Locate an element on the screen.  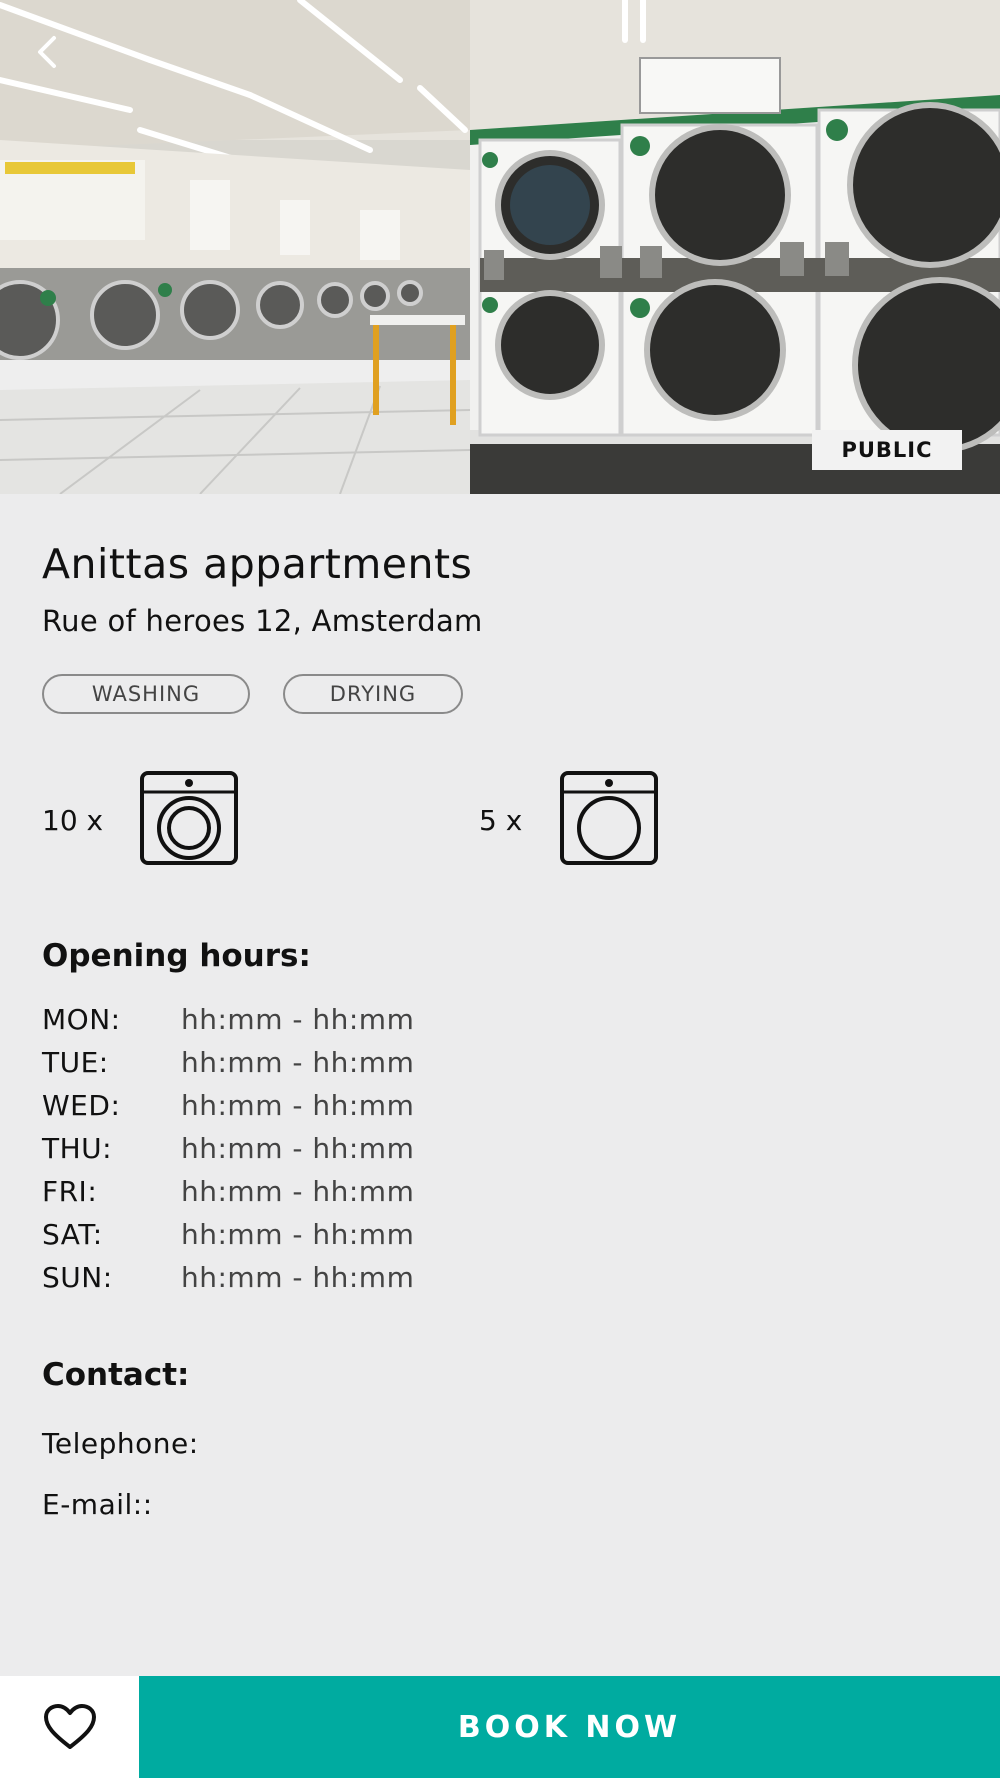
washer-count-group: 10 x is located at coordinates (140, 820).